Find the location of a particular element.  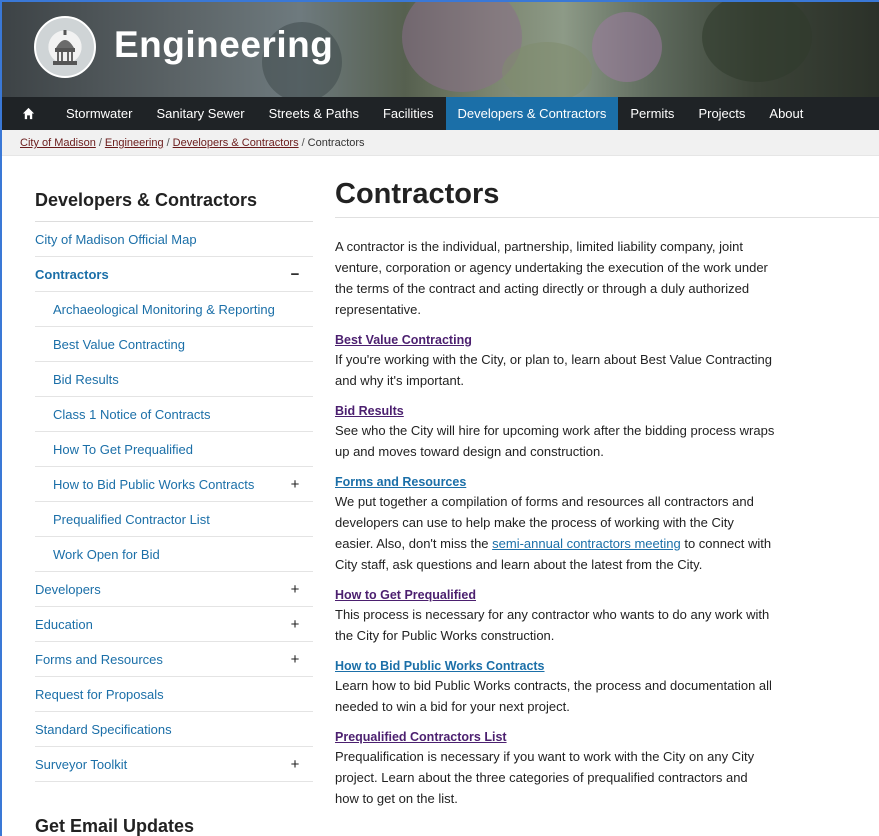

nav-permits: Permits is located at coordinates (652, 113).